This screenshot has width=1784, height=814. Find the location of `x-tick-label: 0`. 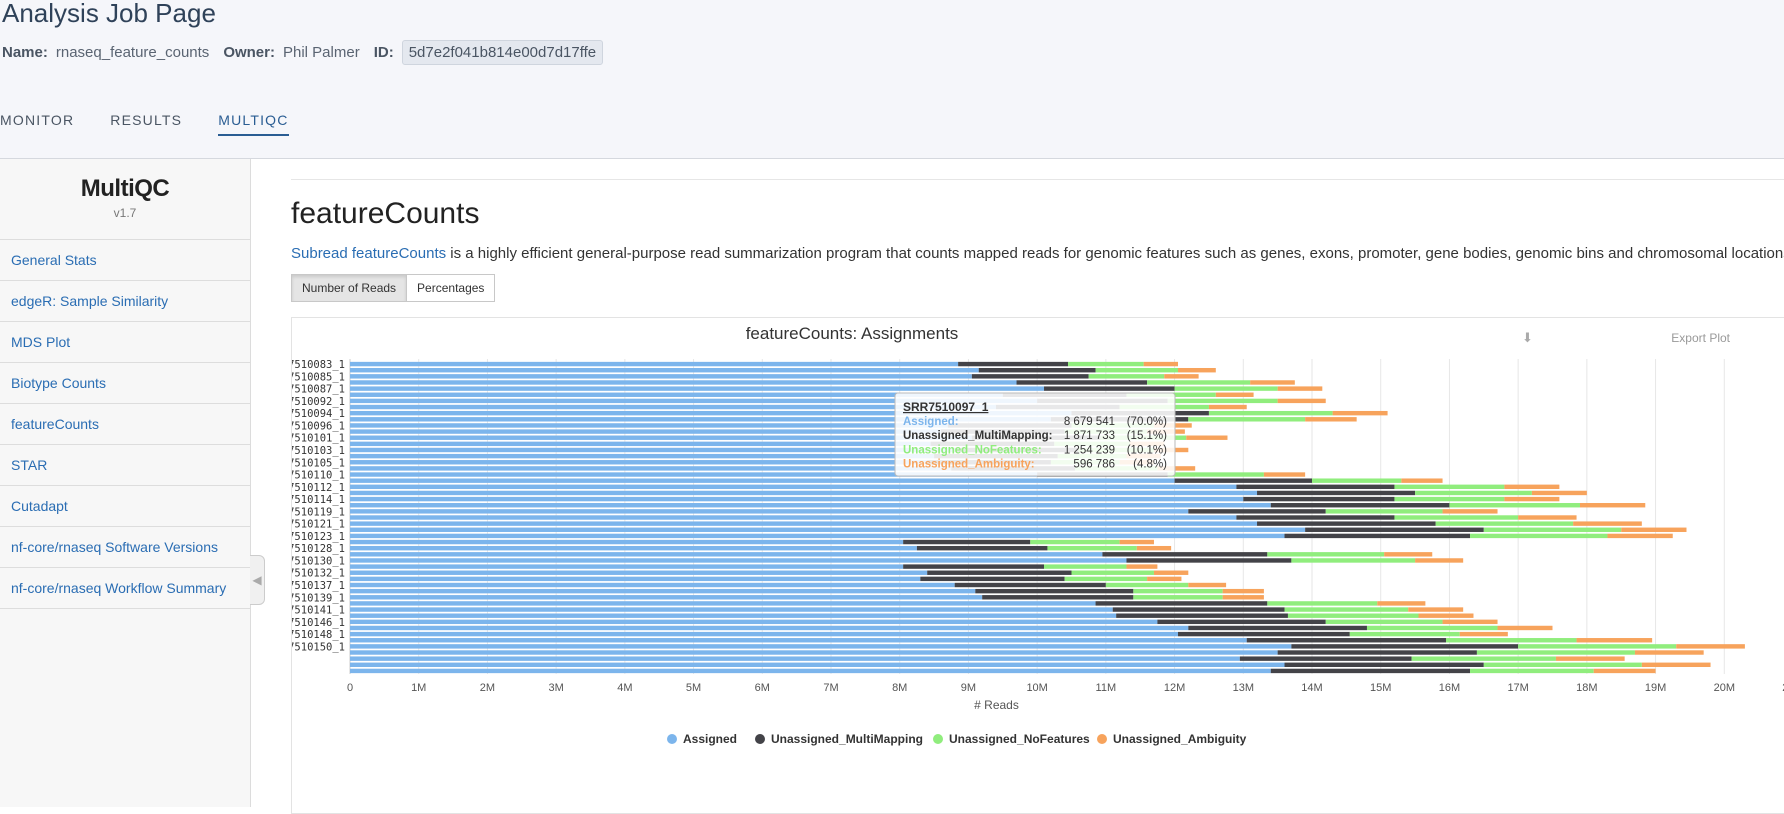

x-tick-label: 0 is located at coordinates (350, 688).